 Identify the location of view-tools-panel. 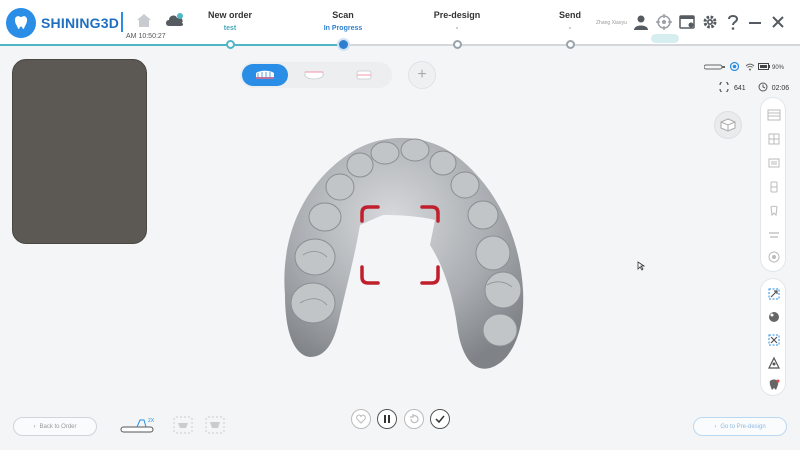
(773, 184).